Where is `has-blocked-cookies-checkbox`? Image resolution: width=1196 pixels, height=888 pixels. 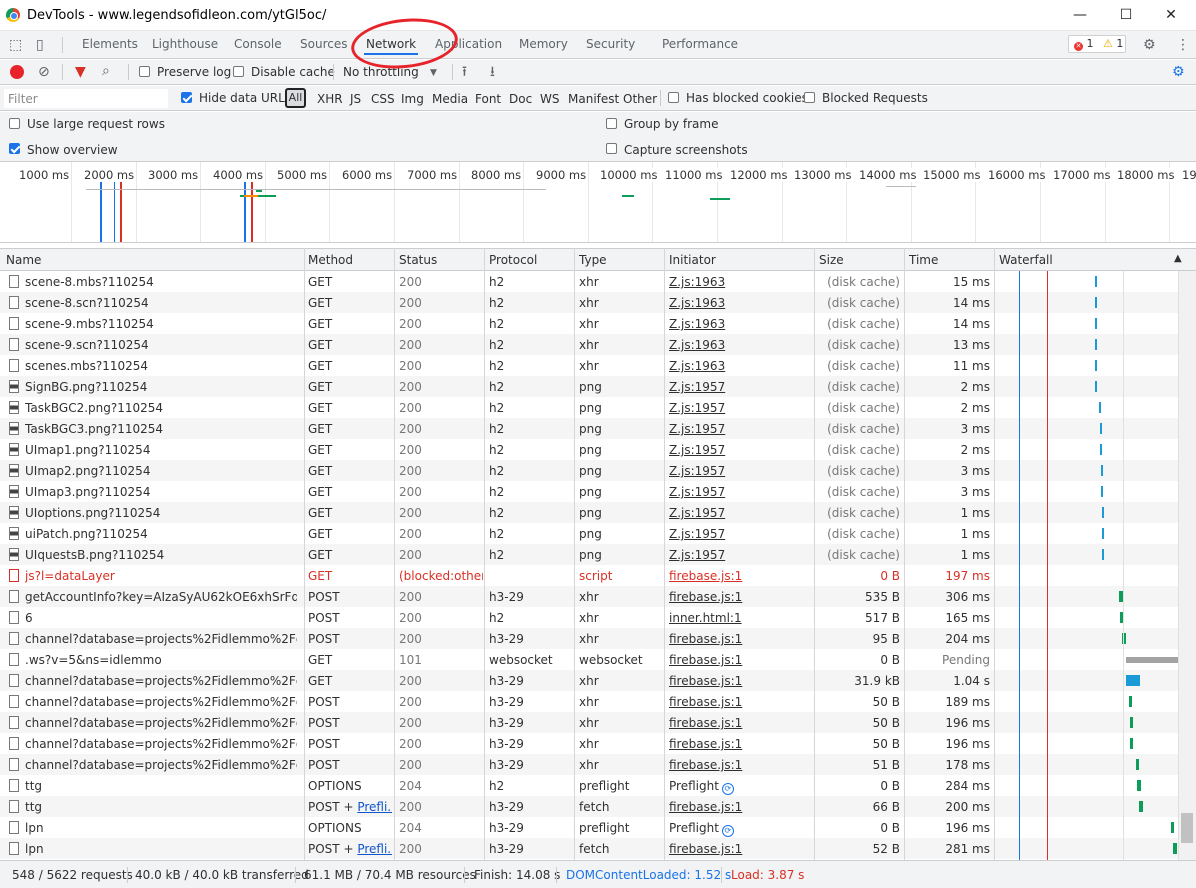
has-blocked-cookies-checkbox is located at coordinates (673, 97).